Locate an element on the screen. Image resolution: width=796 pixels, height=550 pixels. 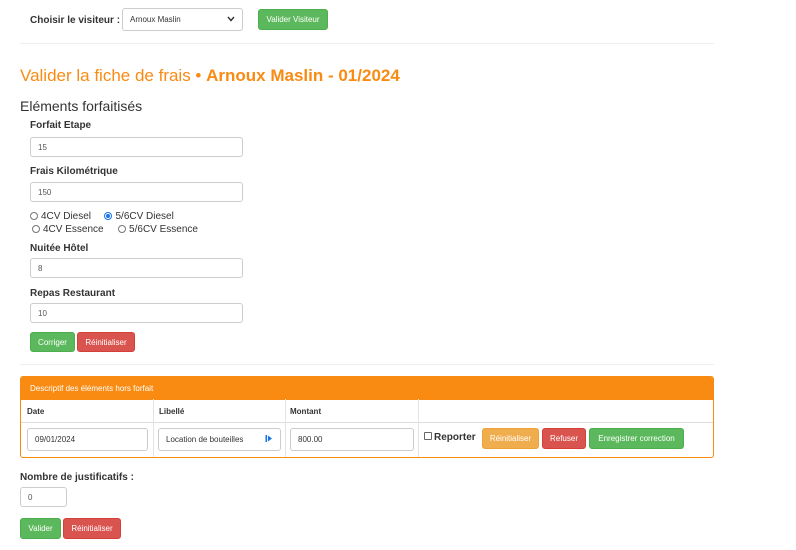
montant-input: 800.00 is located at coordinates (352, 439).